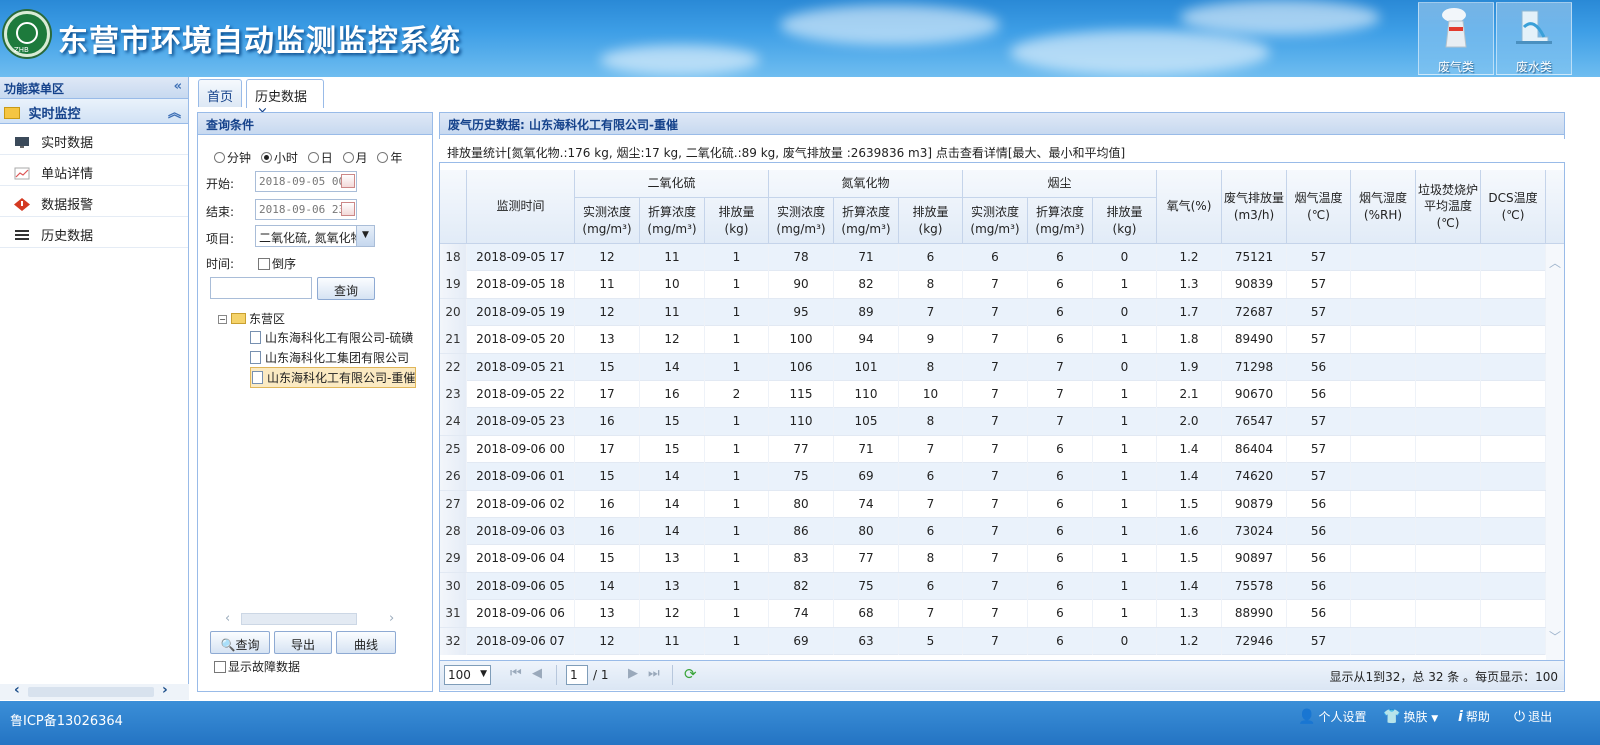 This screenshot has width=1600, height=745. I want to click on scroll-down-icon: ﹀, so click(1555, 636).